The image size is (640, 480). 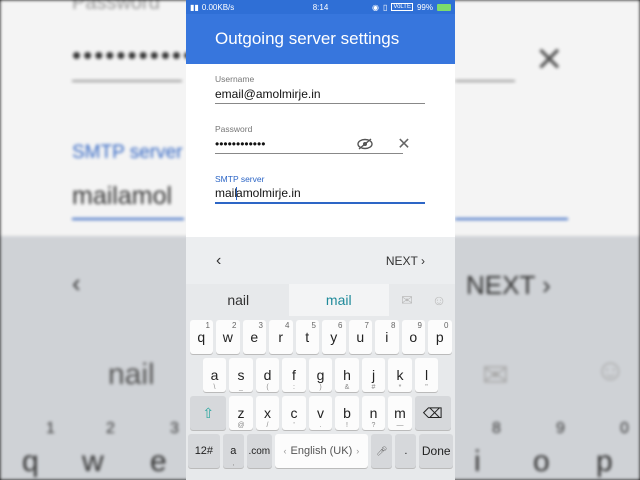 I want to click on eye-status-icon: ◉, so click(x=375, y=7).